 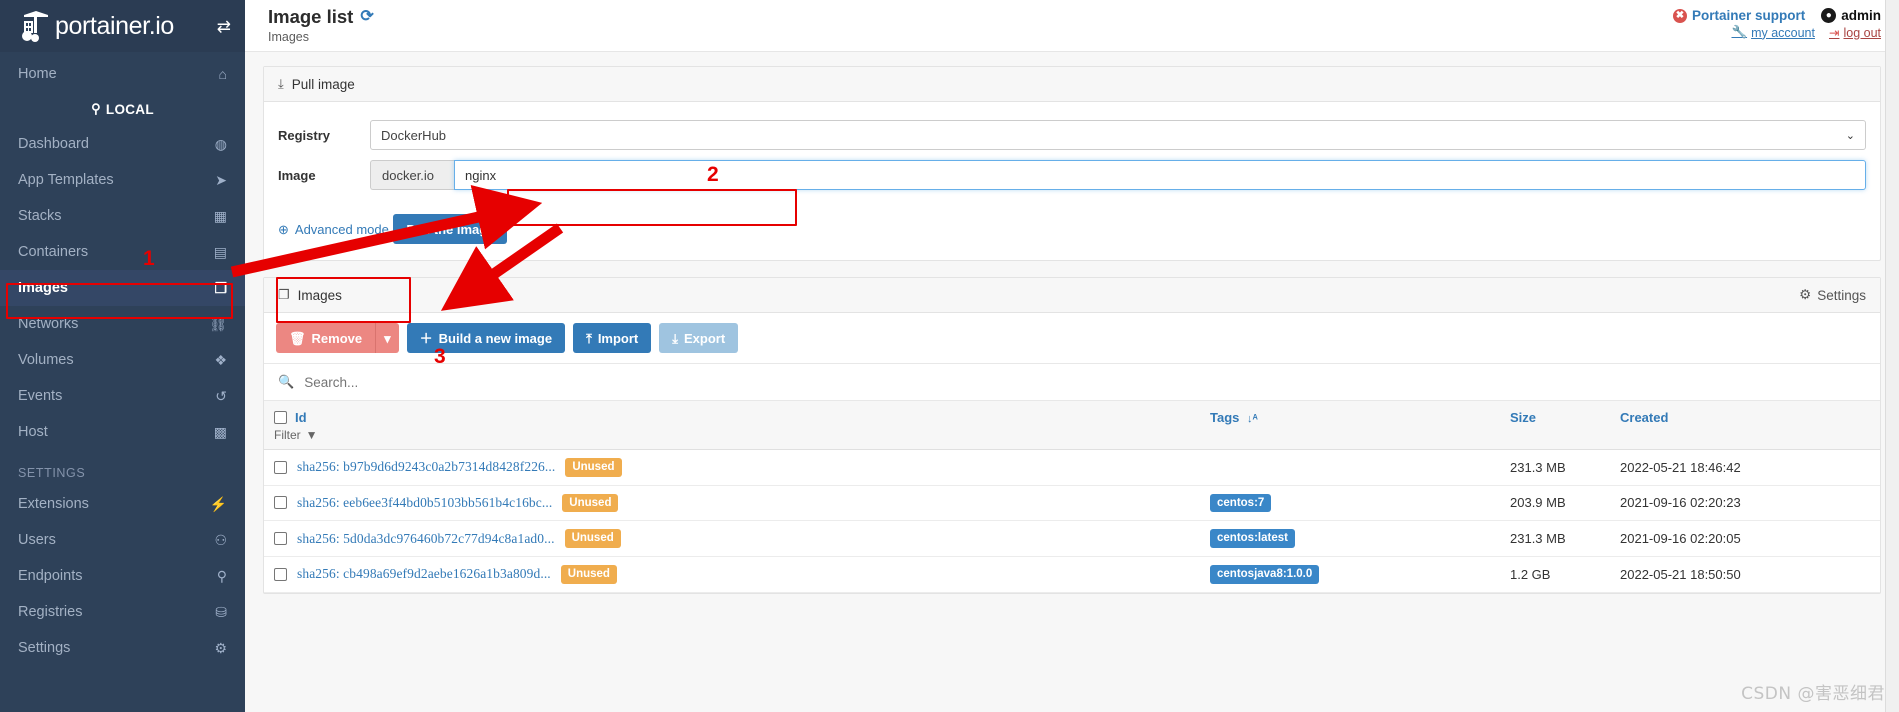 I want to click on csdn-watermark: CSDN @害恶细君, so click(x=1813, y=694).